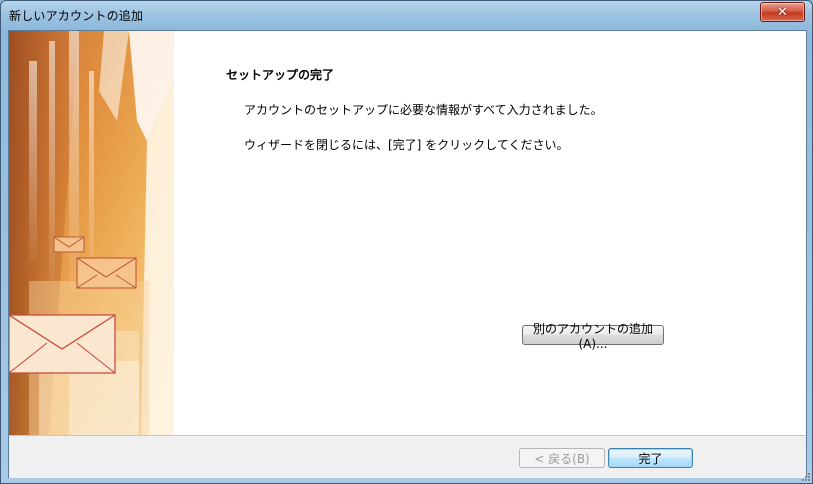 The height and width of the screenshot is (484, 813). I want to click on back-button: < 戻る(B), so click(562, 458).